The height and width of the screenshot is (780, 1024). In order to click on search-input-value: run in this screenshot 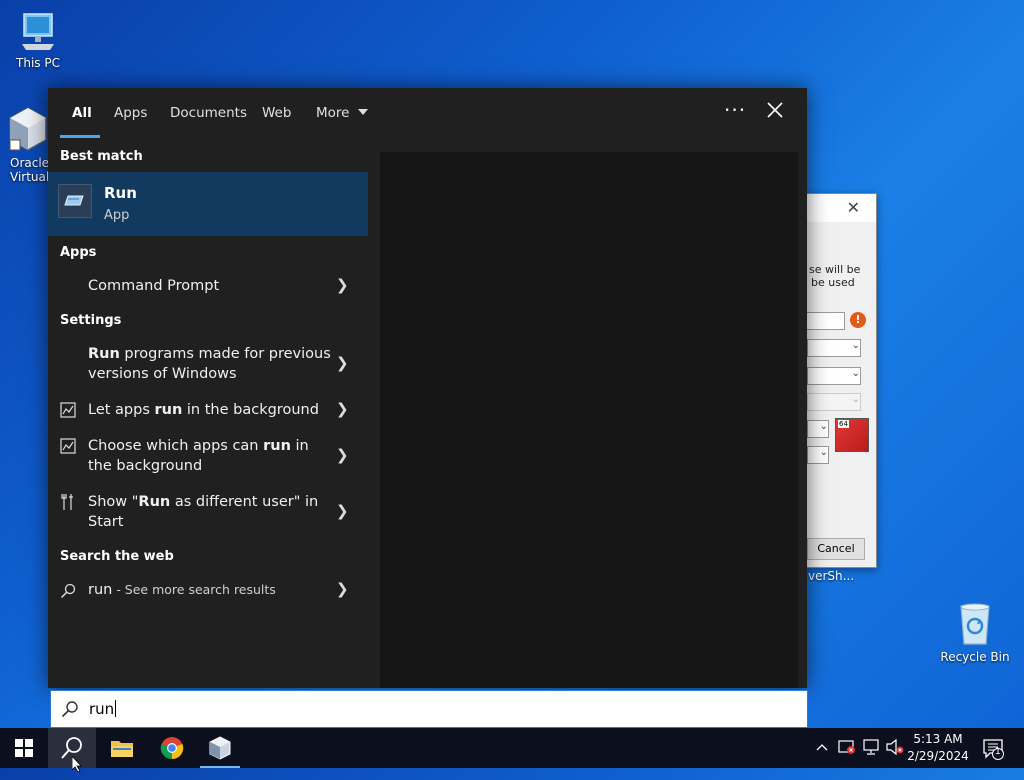, I will do `click(103, 709)`.